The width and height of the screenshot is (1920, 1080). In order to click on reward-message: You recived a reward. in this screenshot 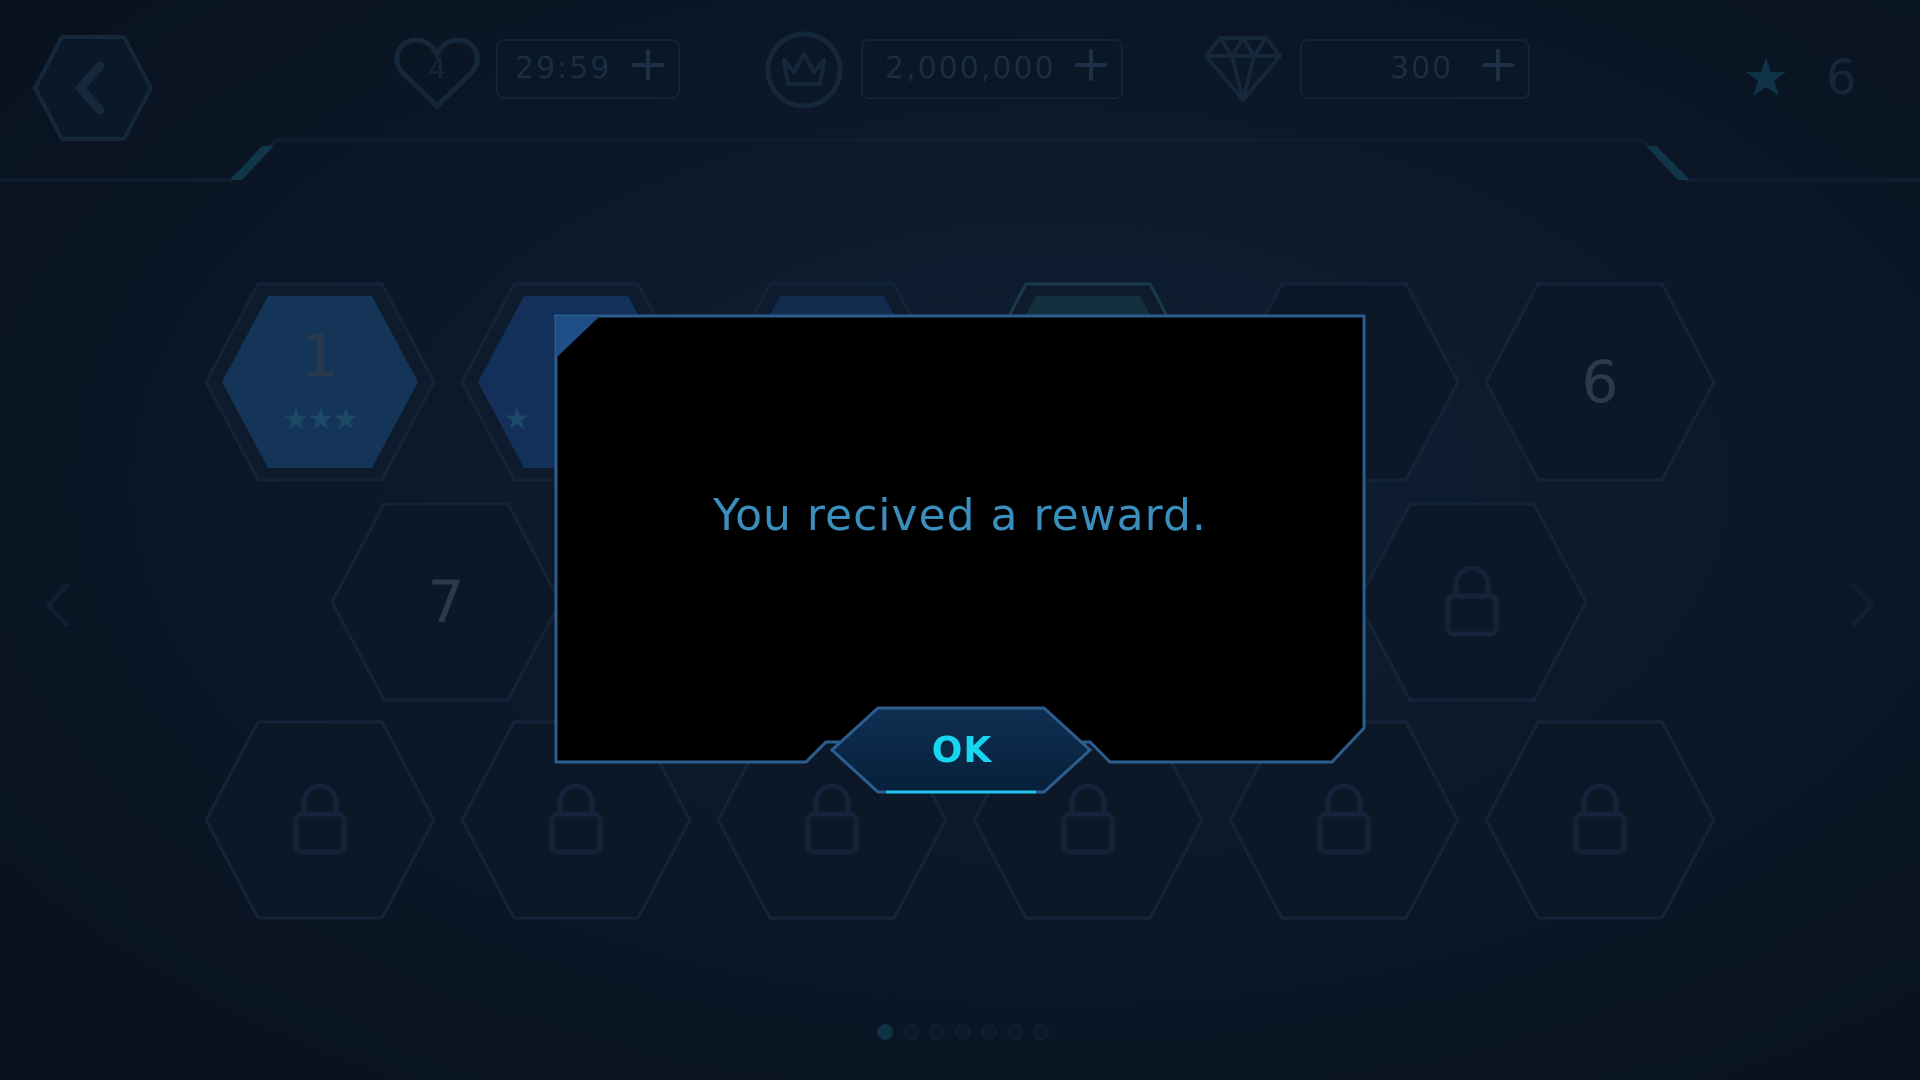, I will do `click(960, 515)`.